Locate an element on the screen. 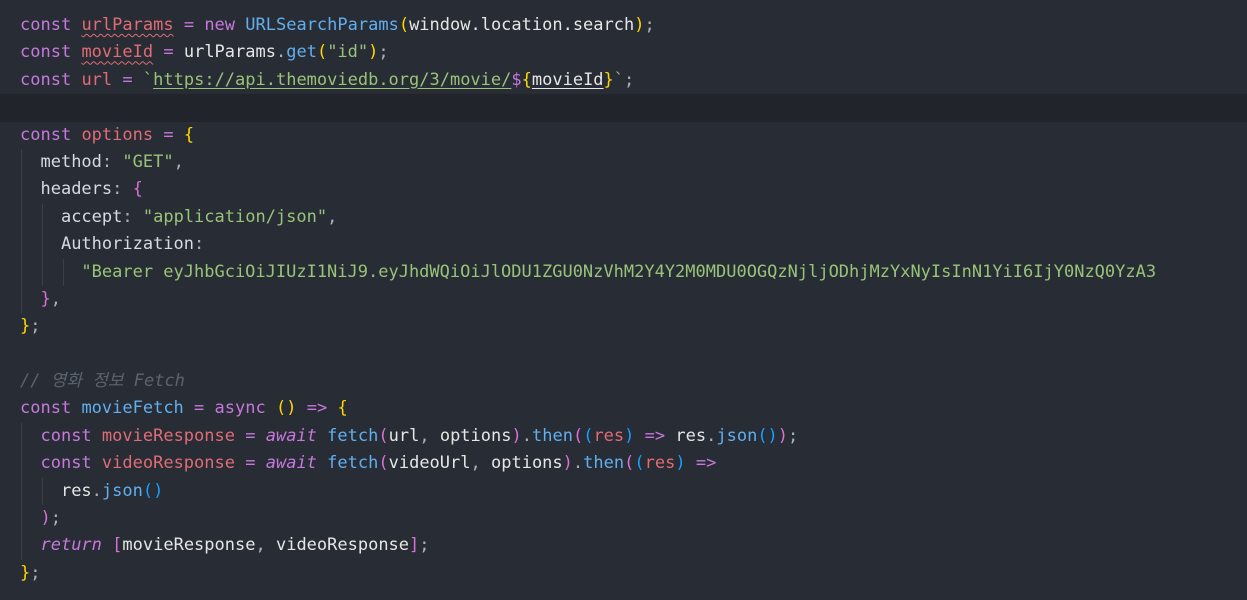 Image resolution: width=1247 pixels, height=600 pixels. prop-accept: accept is located at coordinates (91, 216).